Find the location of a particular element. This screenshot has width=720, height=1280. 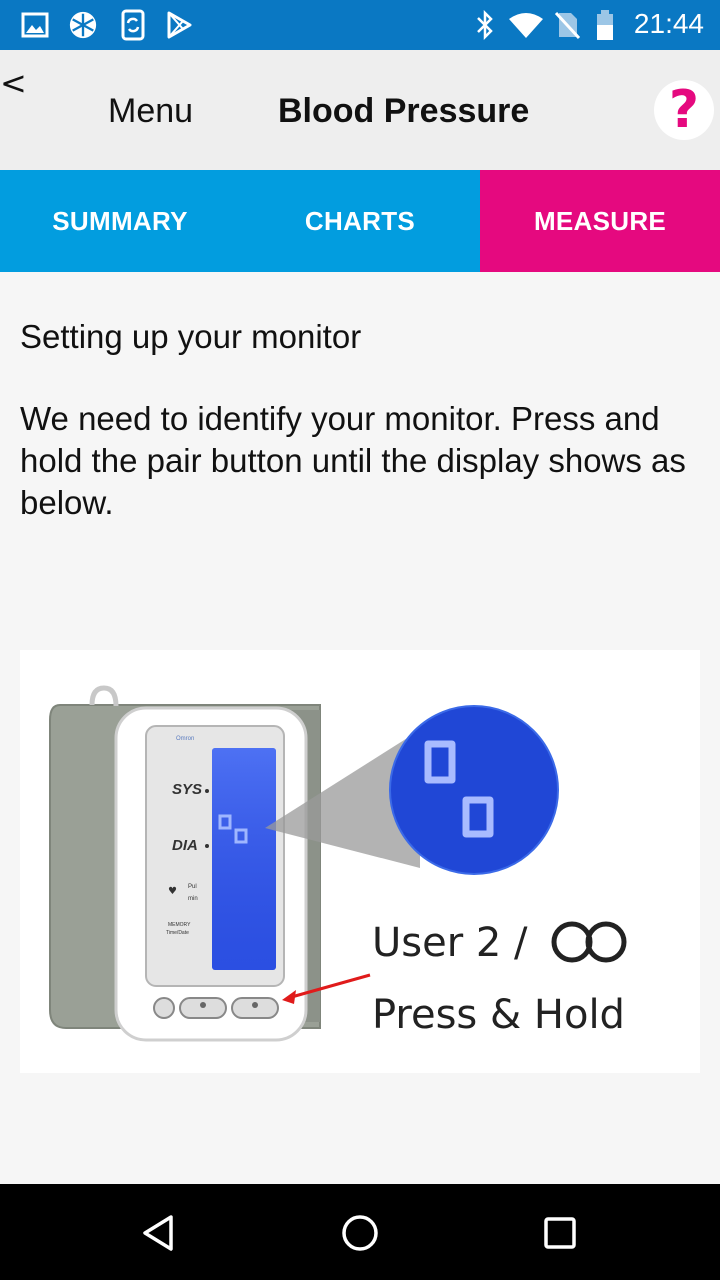

tab-summary: SUMMARY is located at coordinates (120, 221).